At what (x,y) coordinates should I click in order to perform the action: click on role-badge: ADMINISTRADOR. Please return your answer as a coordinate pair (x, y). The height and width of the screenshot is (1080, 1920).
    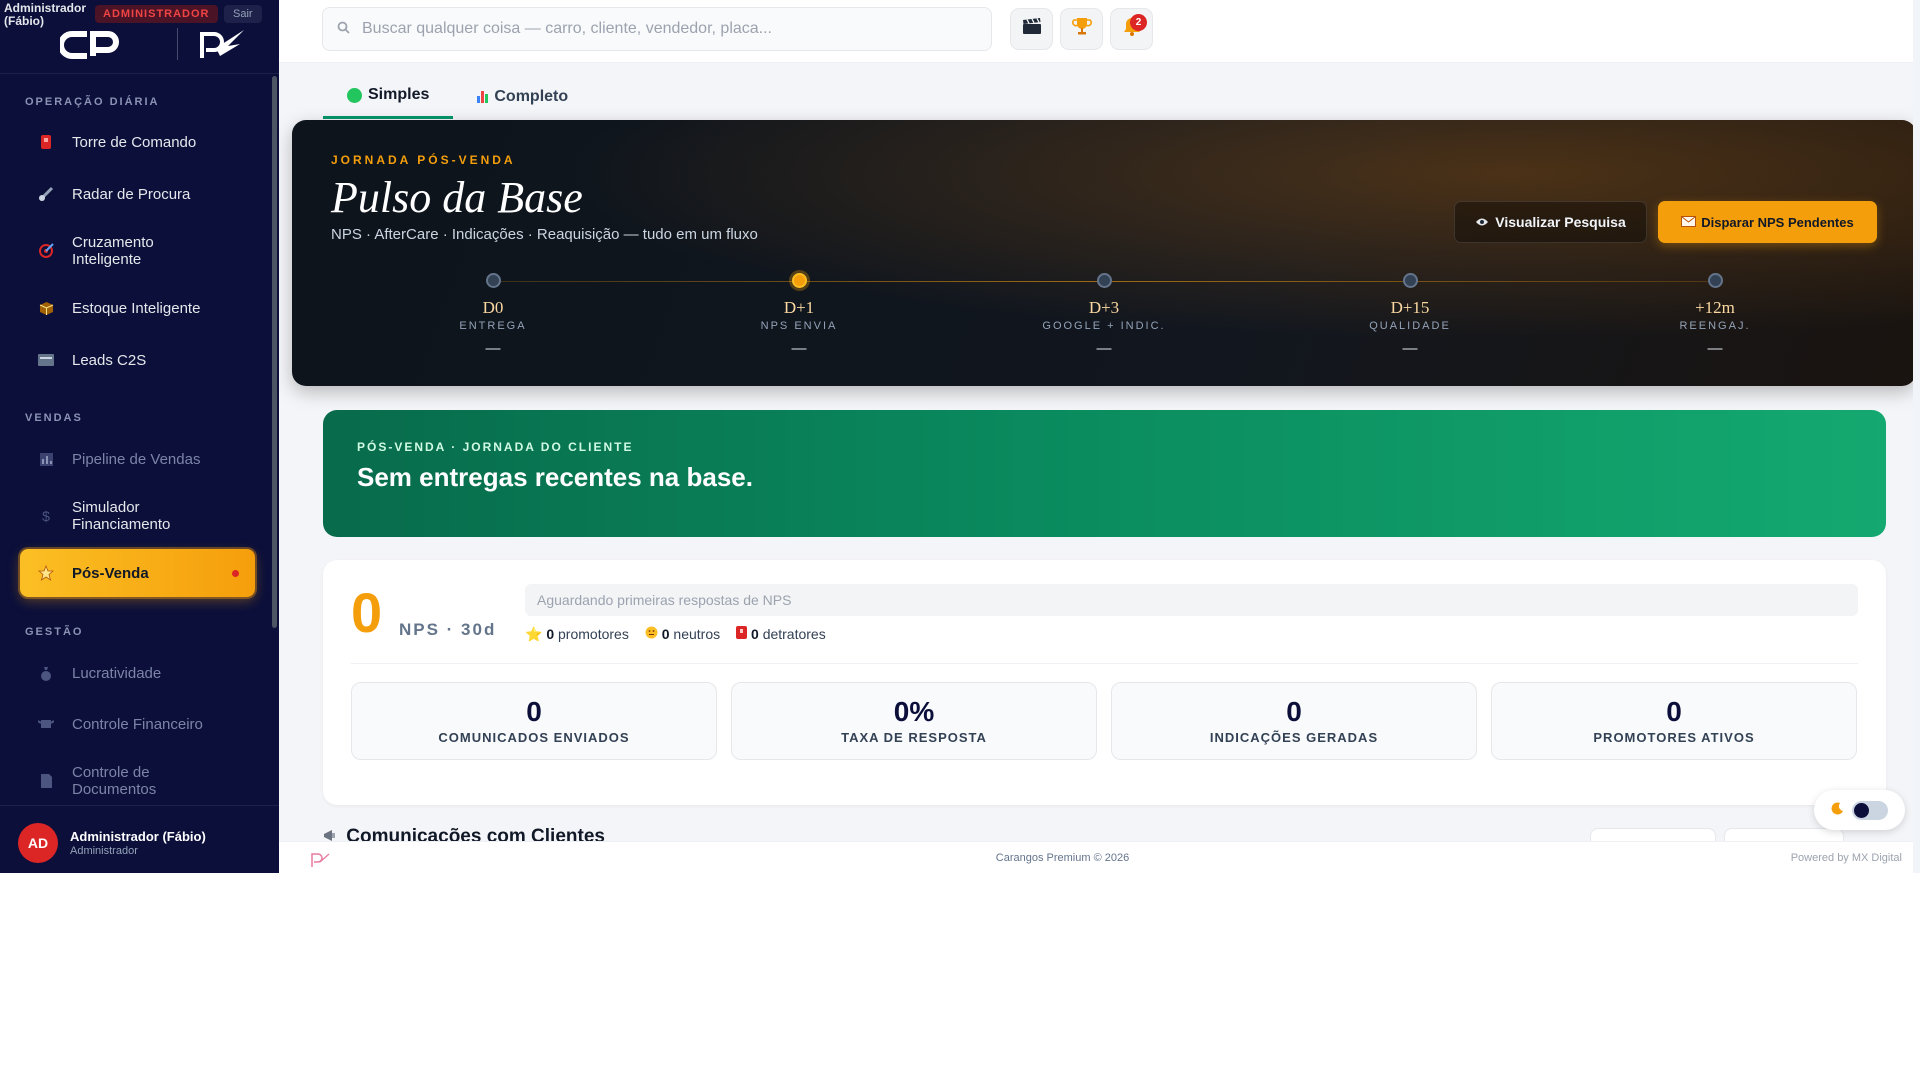
    Looking at the image, I should click on (156, 14).